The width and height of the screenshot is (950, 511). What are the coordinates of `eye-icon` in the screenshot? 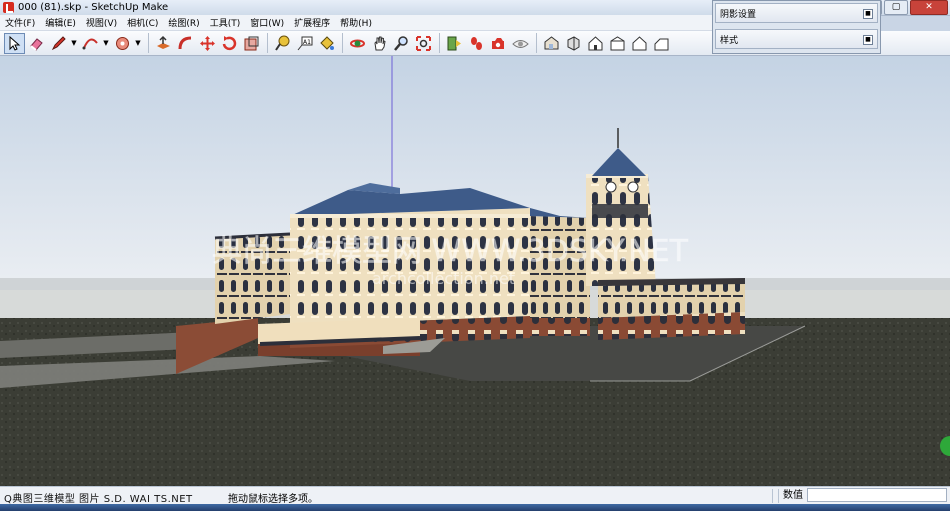 It's located at (520, 43).